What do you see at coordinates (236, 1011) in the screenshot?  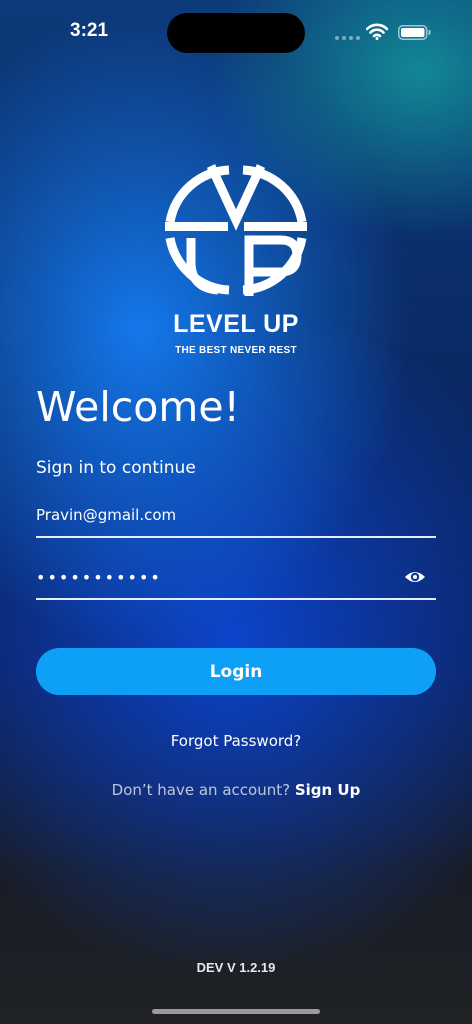 I see `home-indicator` at bounding box center [236, 1011].